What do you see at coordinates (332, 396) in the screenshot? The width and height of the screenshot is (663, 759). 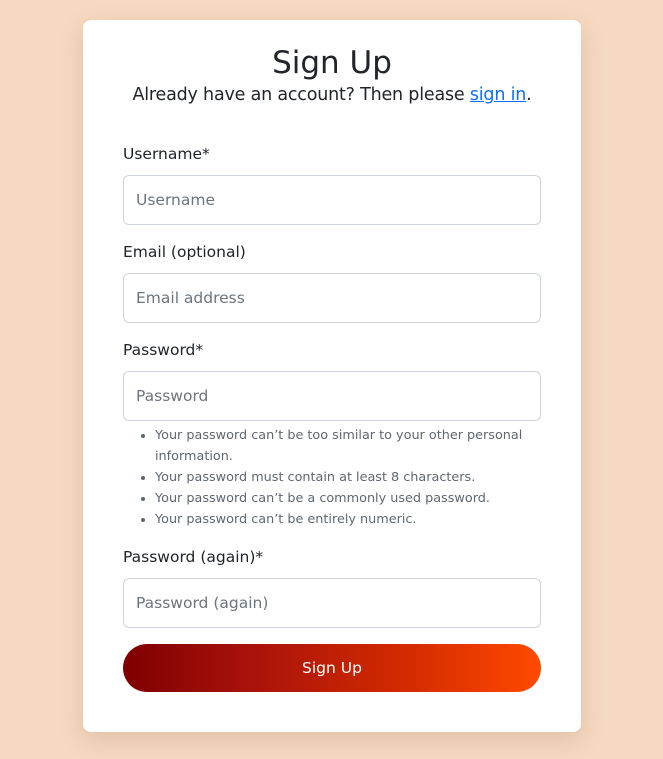 I see `password-input` at bounding box center [332, 396].